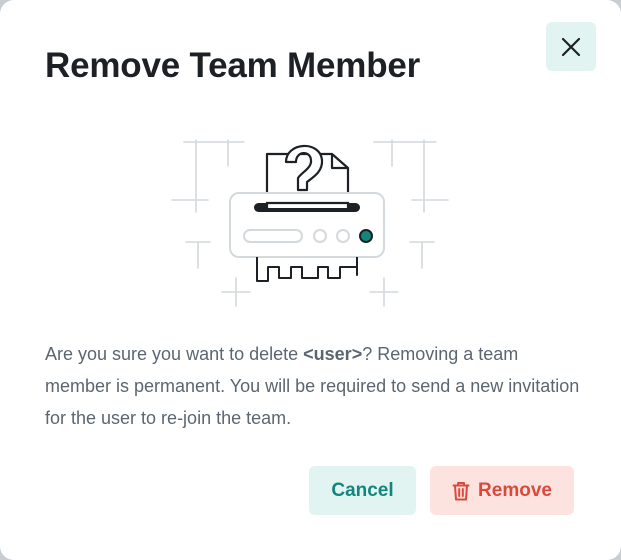  I want to click on remove-button: Remove, so click(502, 490).